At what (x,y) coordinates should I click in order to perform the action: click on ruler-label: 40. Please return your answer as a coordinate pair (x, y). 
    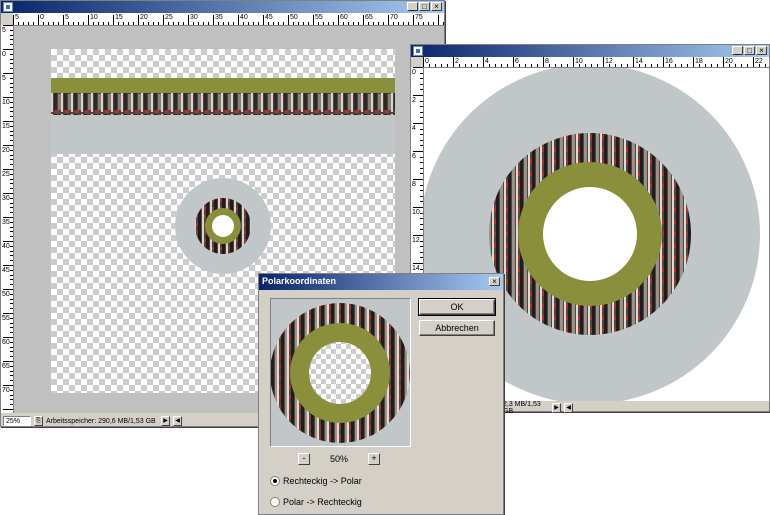
    Looking at the image, I should click on (244, 17).